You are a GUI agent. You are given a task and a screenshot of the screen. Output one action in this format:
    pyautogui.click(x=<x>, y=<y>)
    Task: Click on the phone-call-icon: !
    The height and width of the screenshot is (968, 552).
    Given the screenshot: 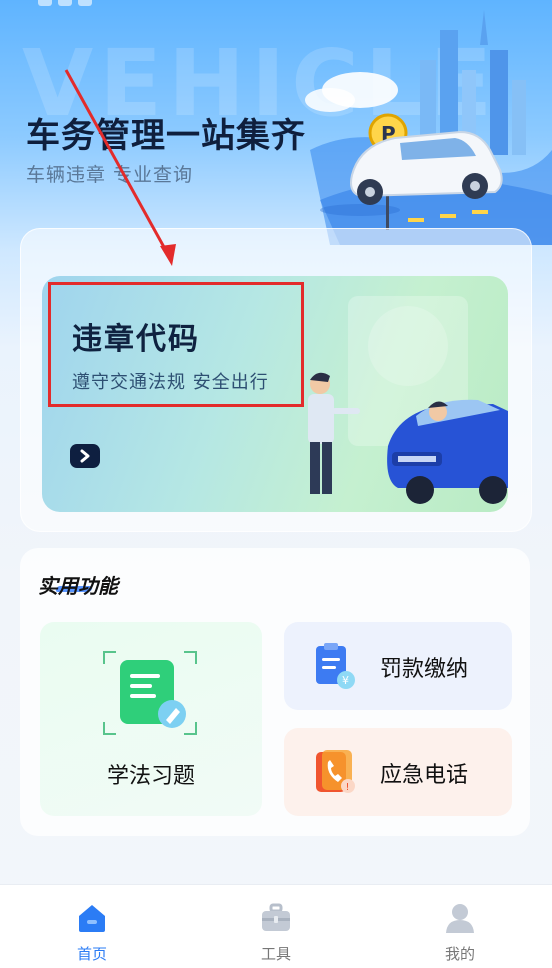 What is the action you would take?
    pyautogui.click(x=335, y=771)
    